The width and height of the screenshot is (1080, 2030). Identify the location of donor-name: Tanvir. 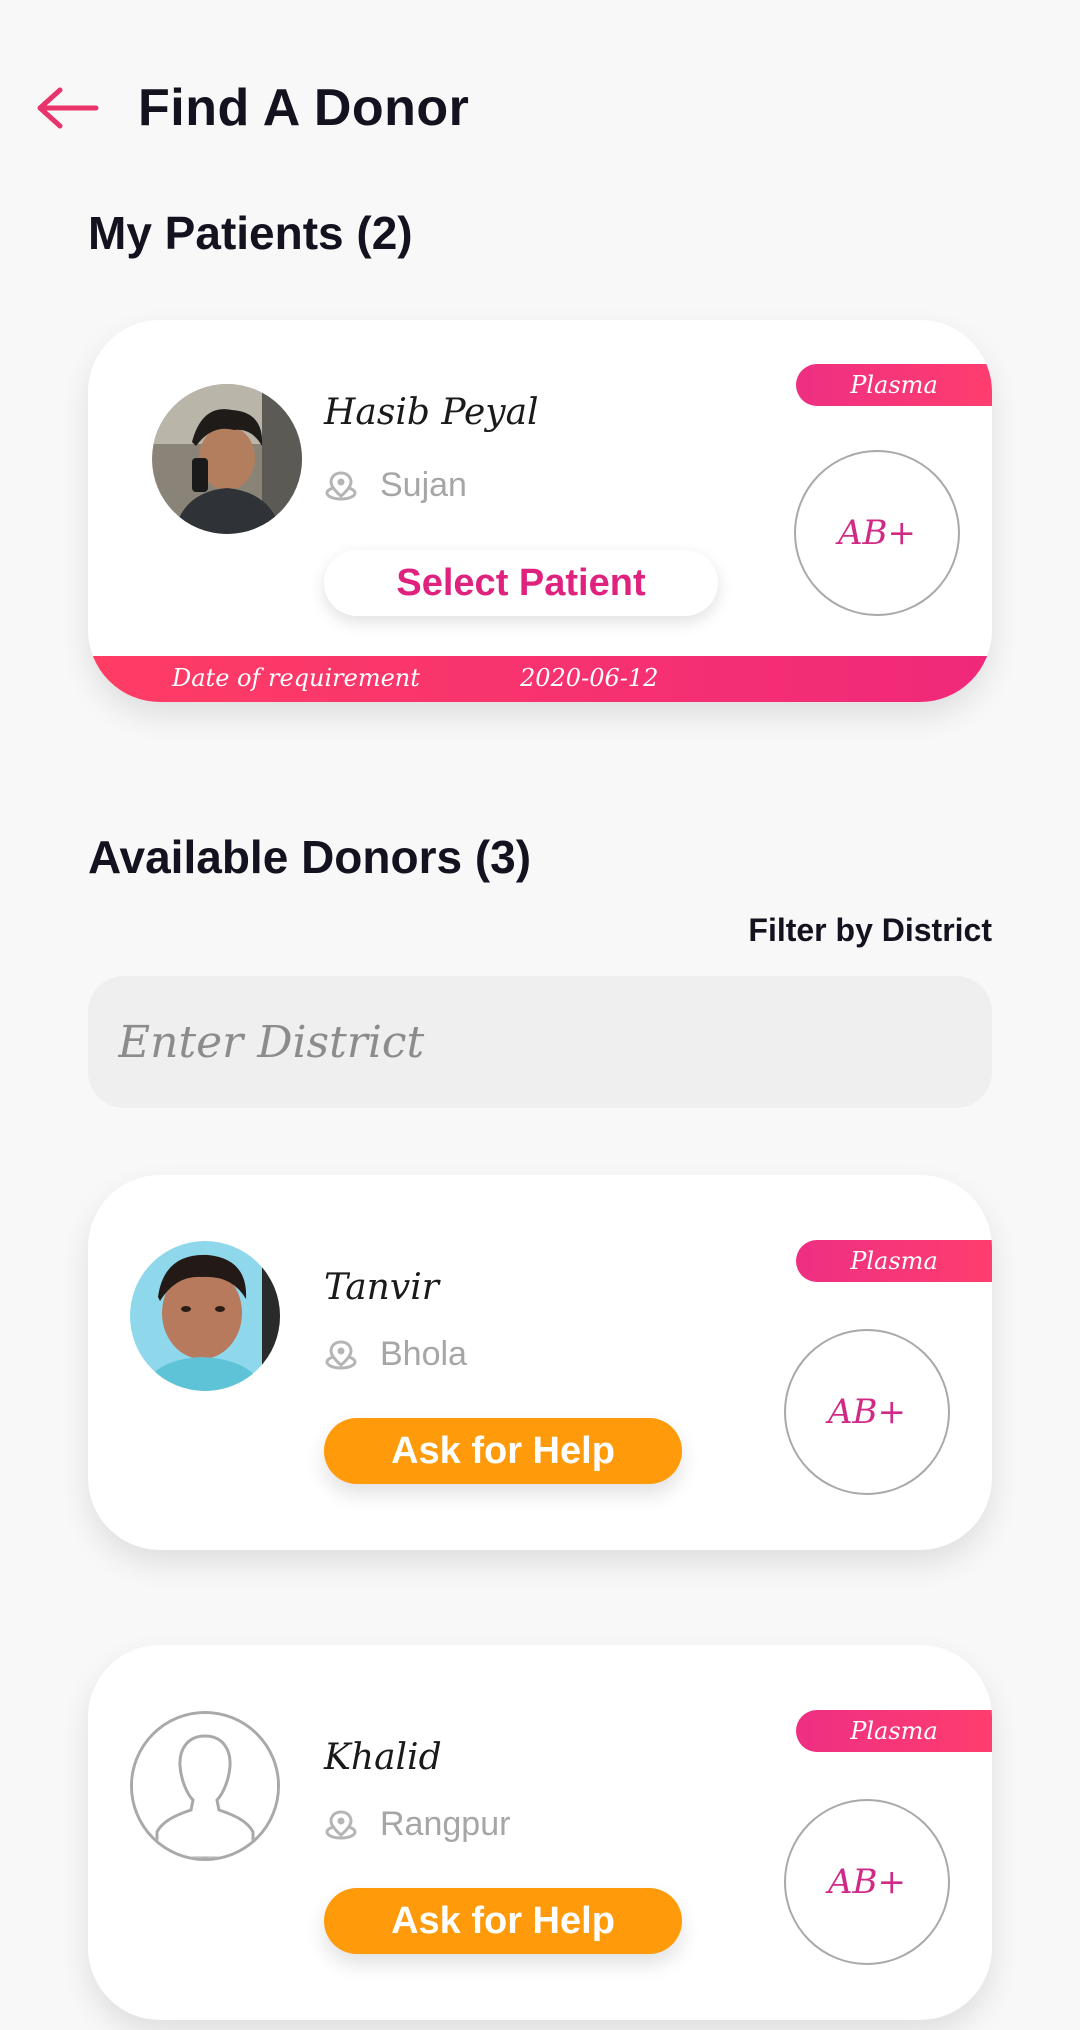
(381, 1287).